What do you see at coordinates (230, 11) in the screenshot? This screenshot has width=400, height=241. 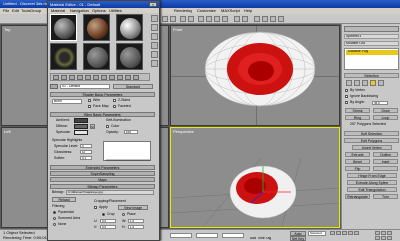 I see `menu-maxscript: MAXScript` at bounding box center [230, 11].